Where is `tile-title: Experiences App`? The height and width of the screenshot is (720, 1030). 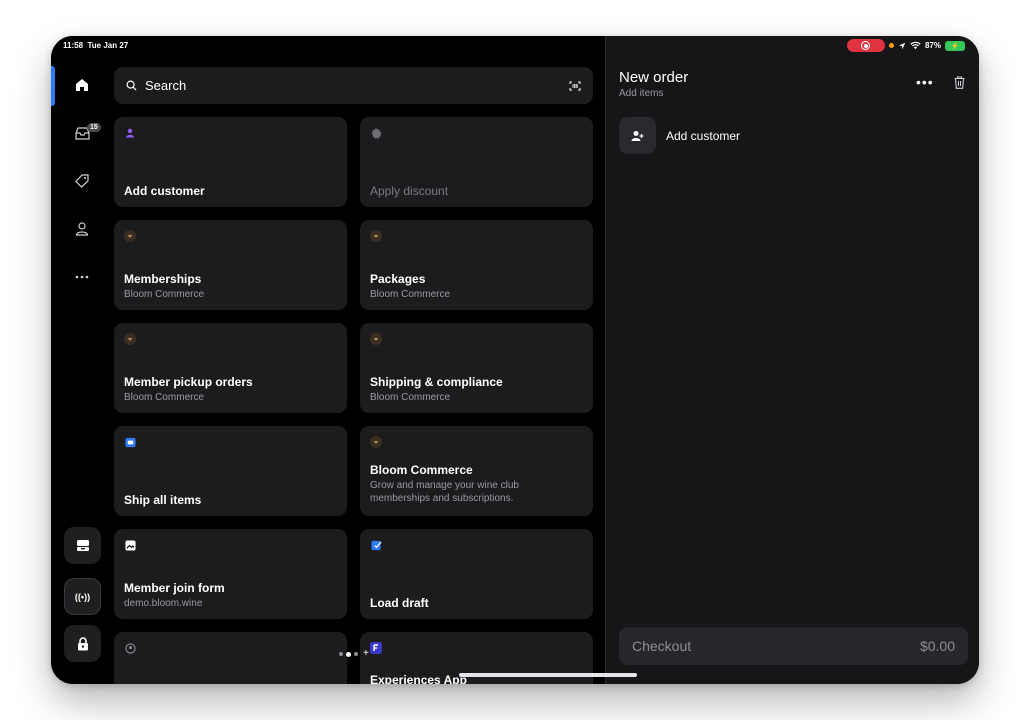
tile-title: Experiences App is located at coordinates (418, 678).